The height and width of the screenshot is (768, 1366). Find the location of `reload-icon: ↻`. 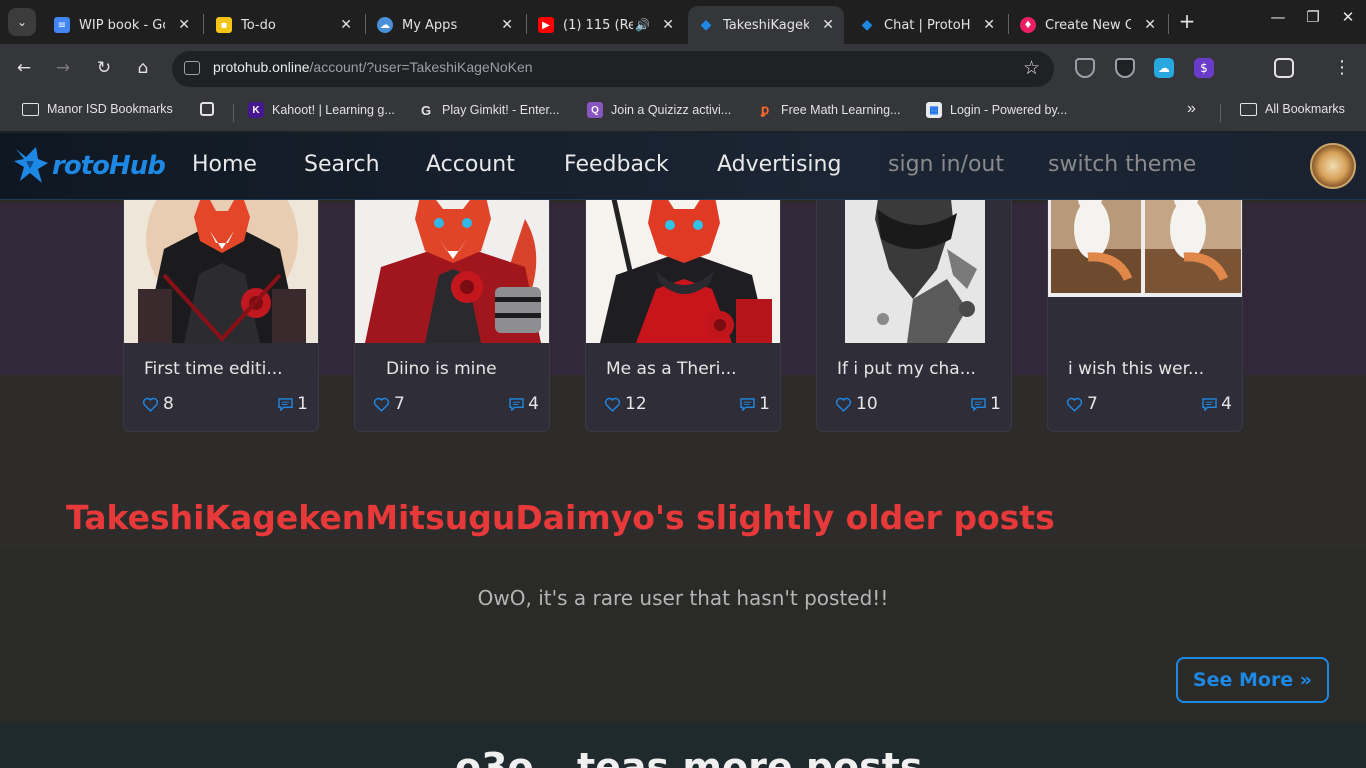

reload-icon: ↻ is located at coordinates (104, 68).